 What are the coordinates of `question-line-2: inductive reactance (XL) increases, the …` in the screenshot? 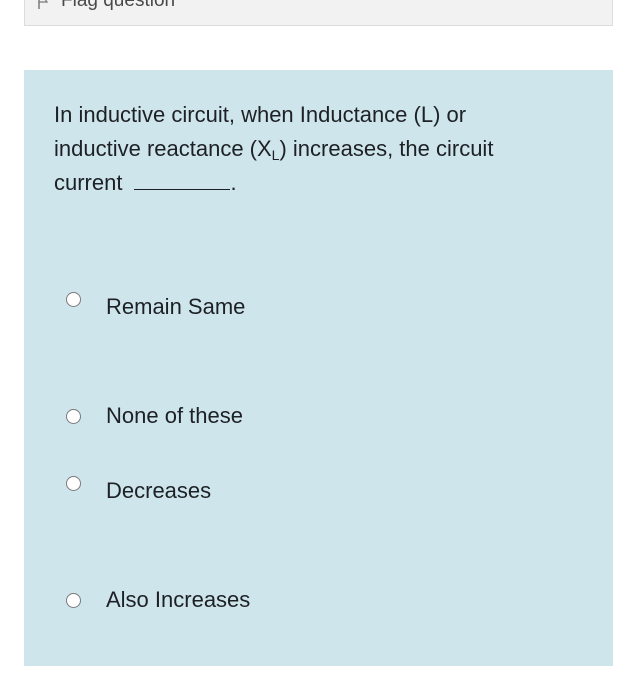 It's located at (274, 149).